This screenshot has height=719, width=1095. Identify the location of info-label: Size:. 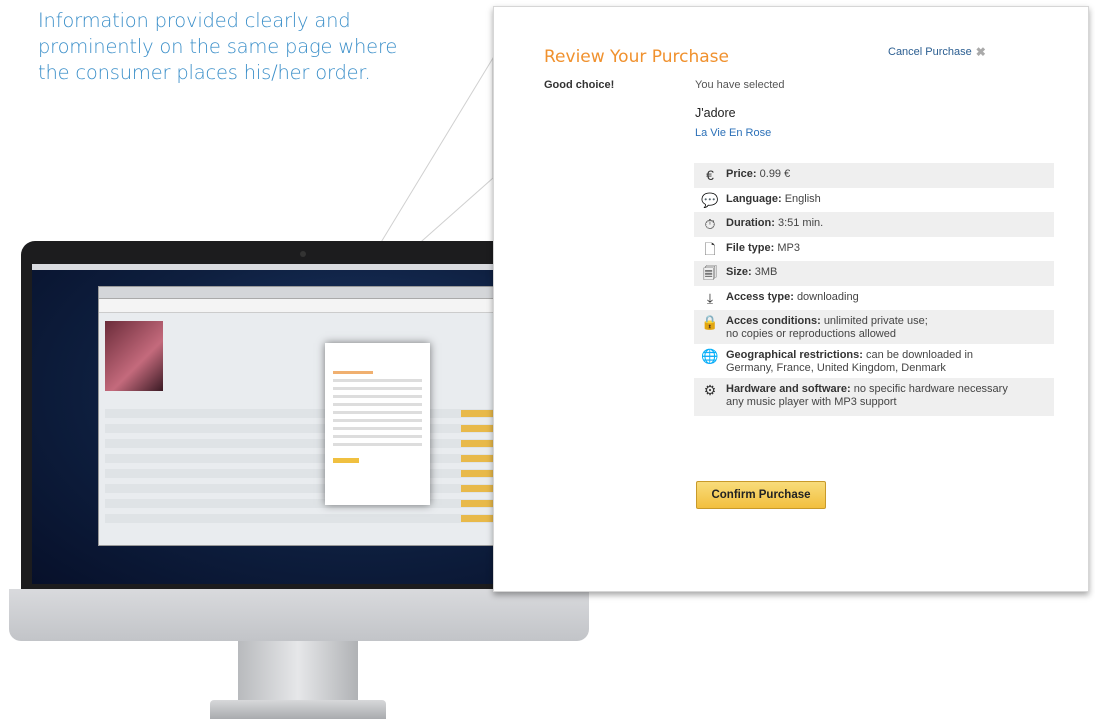
(739, 272).